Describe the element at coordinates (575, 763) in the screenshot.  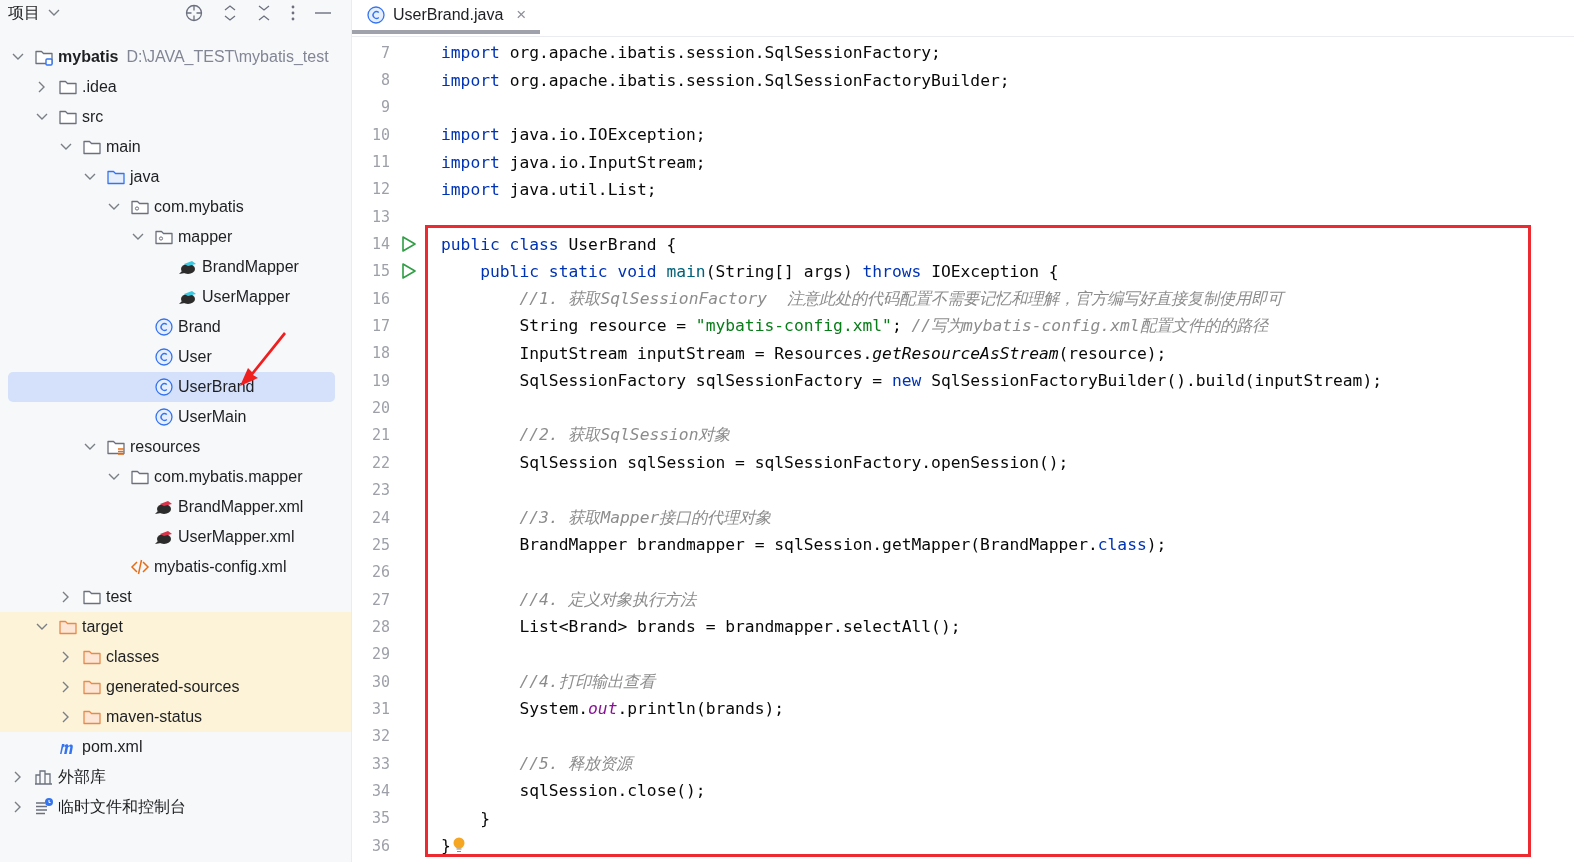
I see `code-line: //5. 释放资源` at that location.